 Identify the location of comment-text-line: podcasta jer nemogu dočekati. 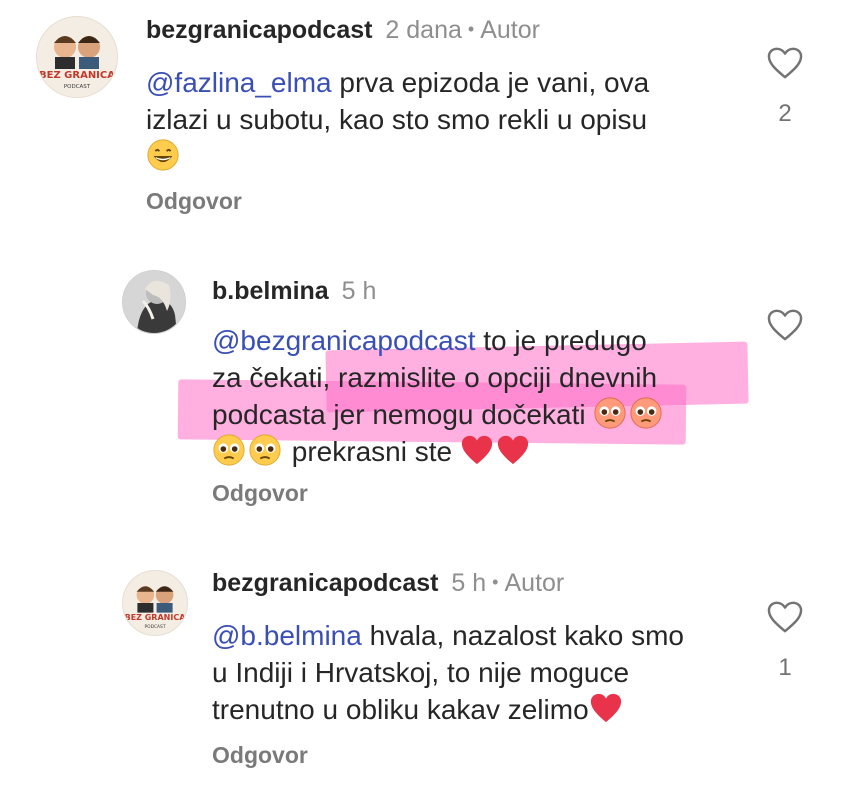
(403, 414).